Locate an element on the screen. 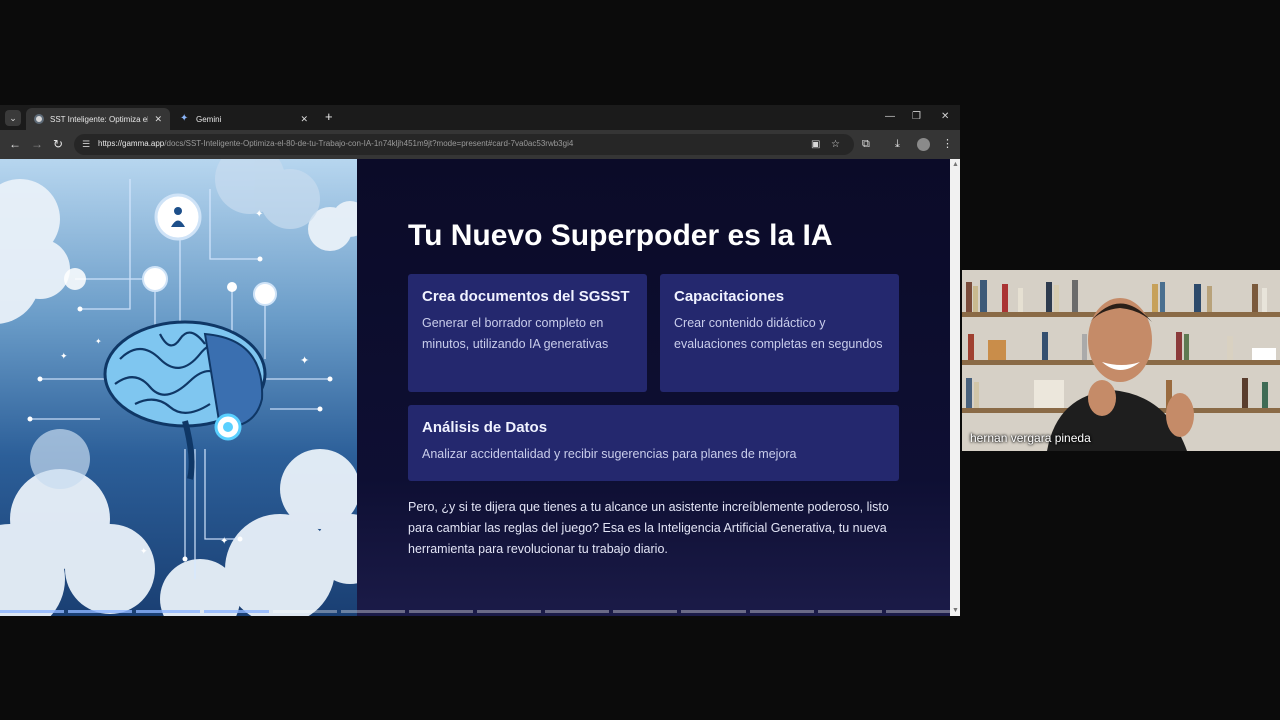 This screenshot has width=1280, height=720. tab-title: SST Inteligente: Optimiza el 80% is located at coordinates (99, 119).